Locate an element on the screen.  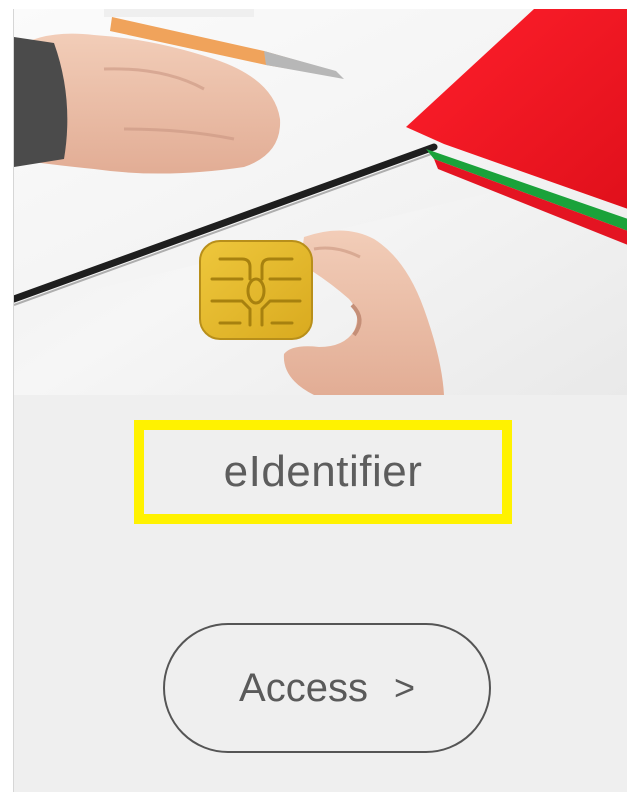
smart-card-chip-icon is located at coordinates (256, 290).